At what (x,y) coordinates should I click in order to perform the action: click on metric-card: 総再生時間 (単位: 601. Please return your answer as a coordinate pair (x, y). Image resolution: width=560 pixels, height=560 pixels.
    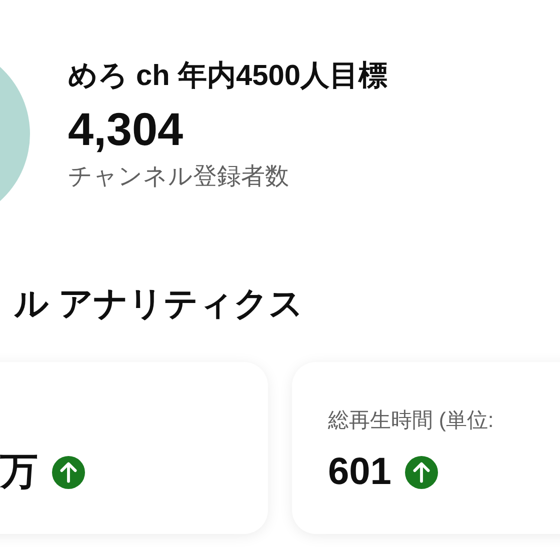
    Looking at the image, I should click on (426, 448).